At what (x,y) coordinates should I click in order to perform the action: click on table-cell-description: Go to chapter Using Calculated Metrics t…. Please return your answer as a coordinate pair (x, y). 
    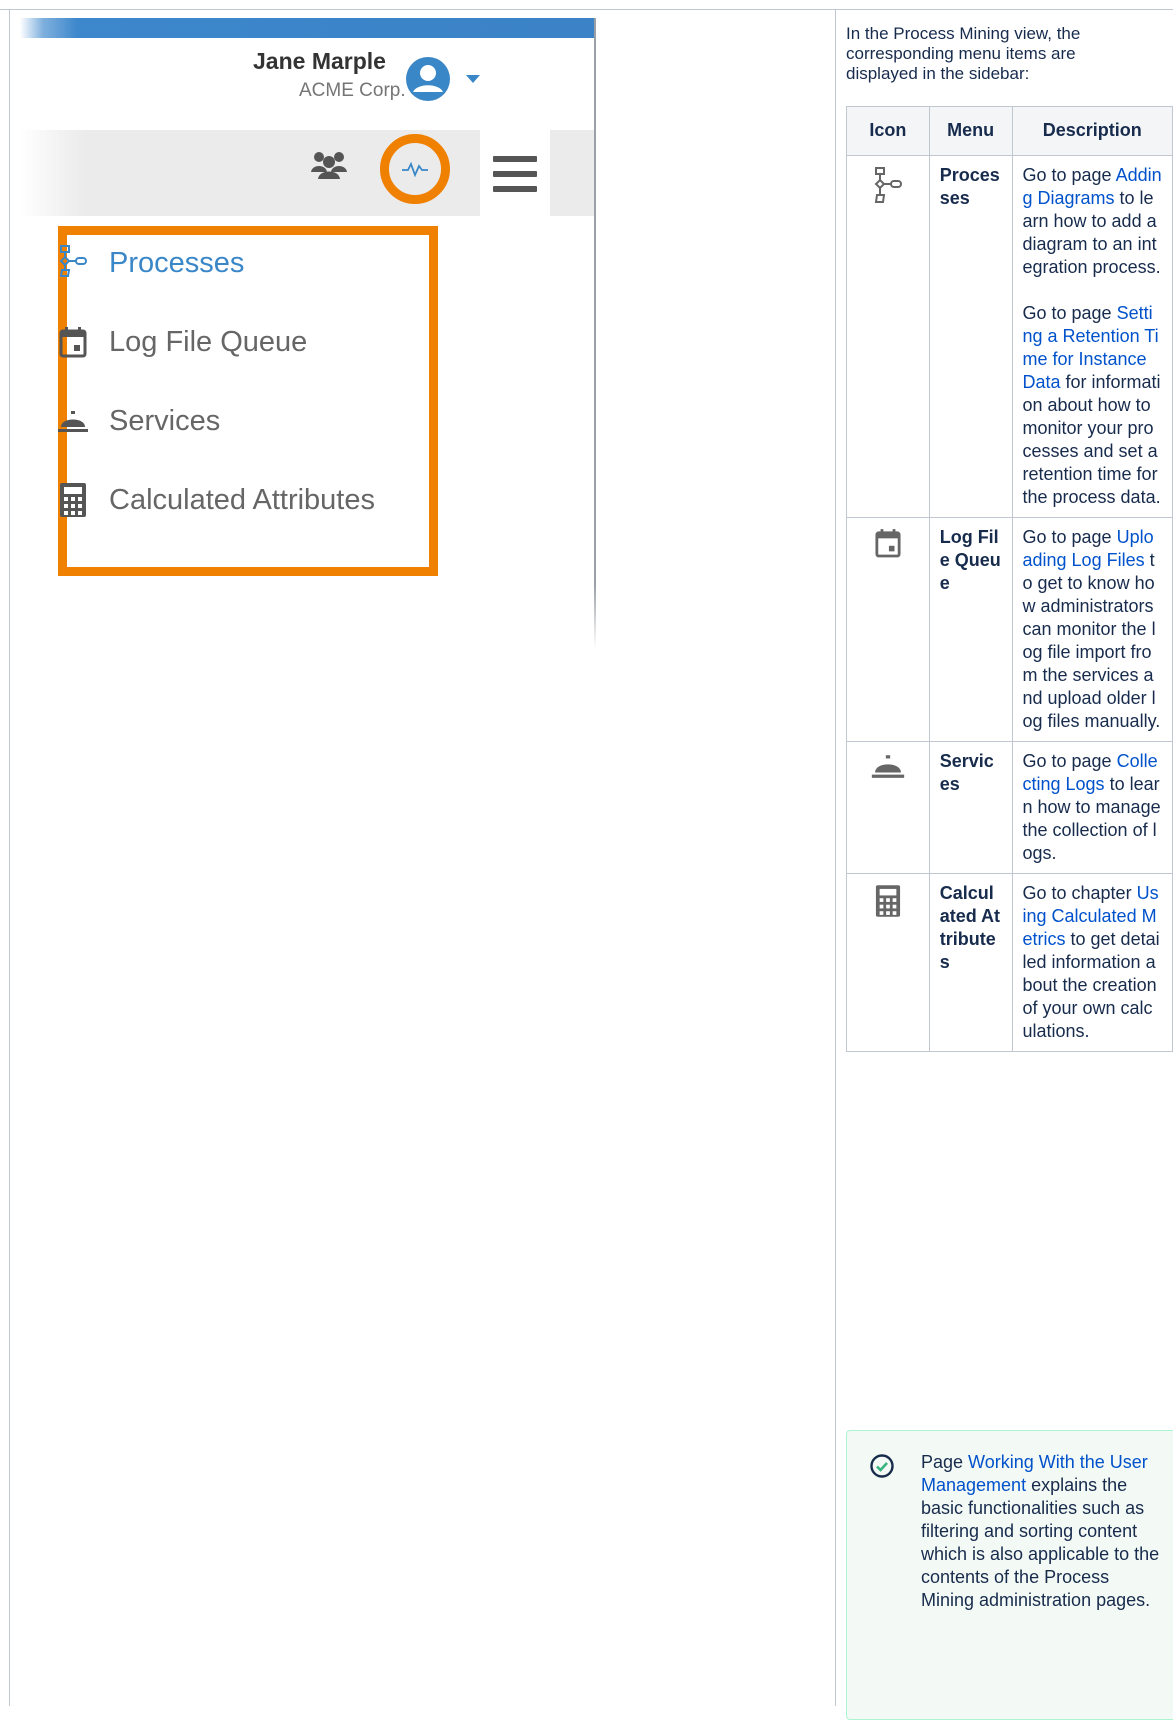
    Looking at the image, I should click on (1092, 962).